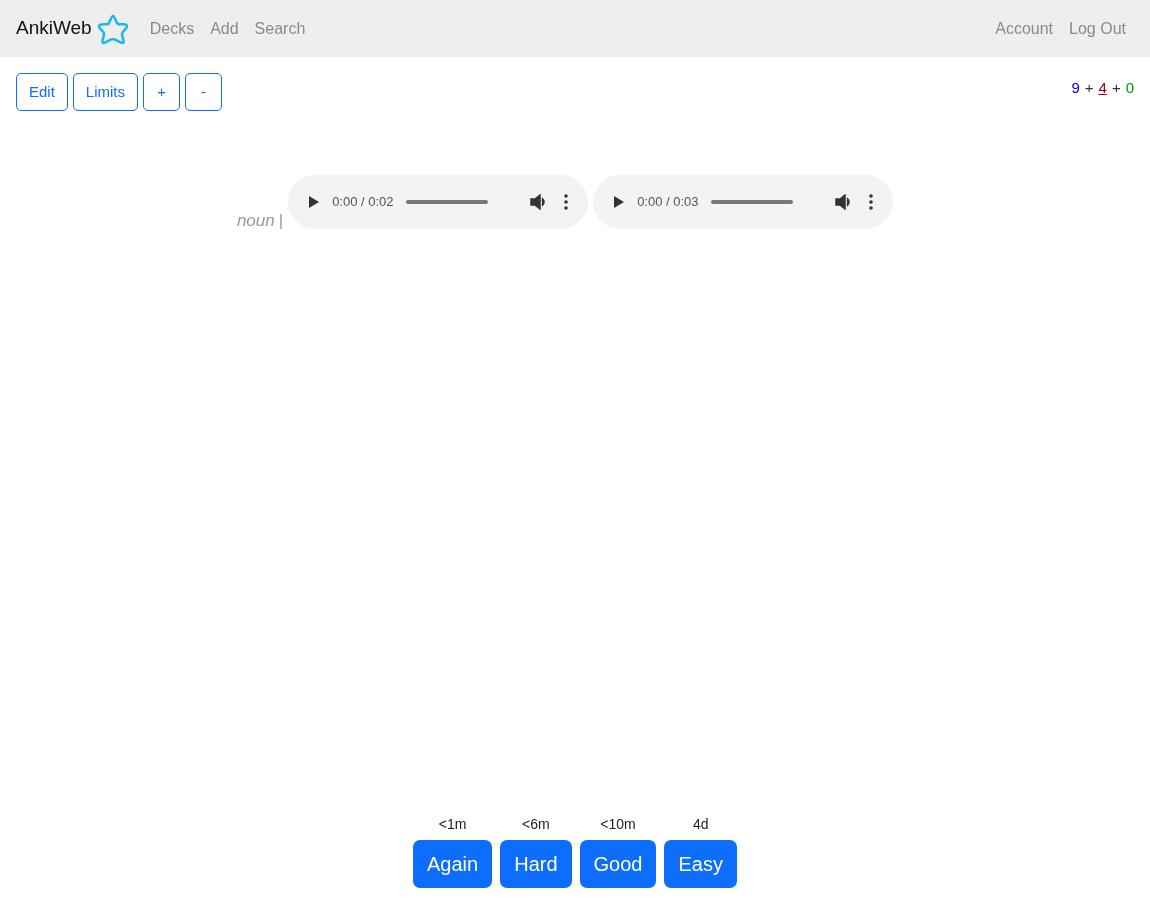  What do you see at coordinates (536, 864) in the screenshot?
I see `answer-button: Hard` at bounding box center [536, 864].